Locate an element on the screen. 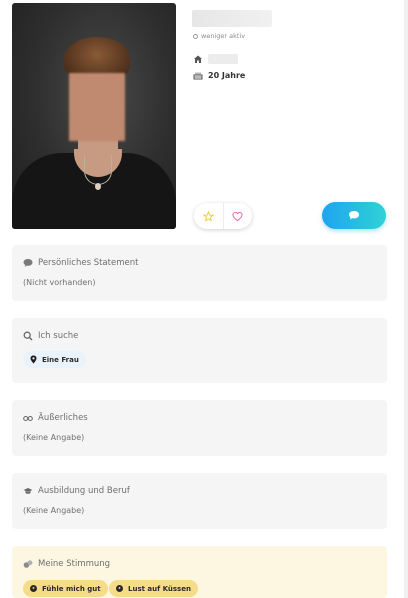 The image size is (408, 598). search-header: Ich suche is located at coordinates (50, 336).